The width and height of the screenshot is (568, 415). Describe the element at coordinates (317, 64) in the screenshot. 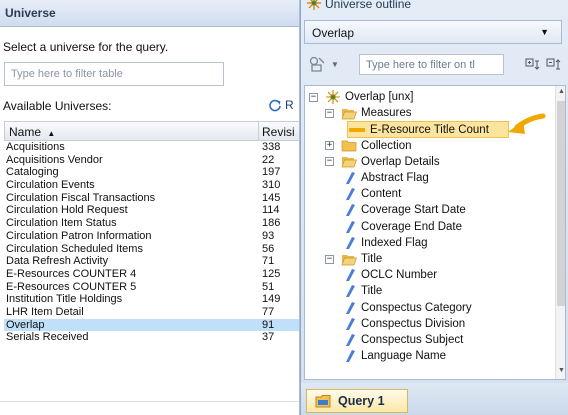

I see `shapes-icon` at that location.